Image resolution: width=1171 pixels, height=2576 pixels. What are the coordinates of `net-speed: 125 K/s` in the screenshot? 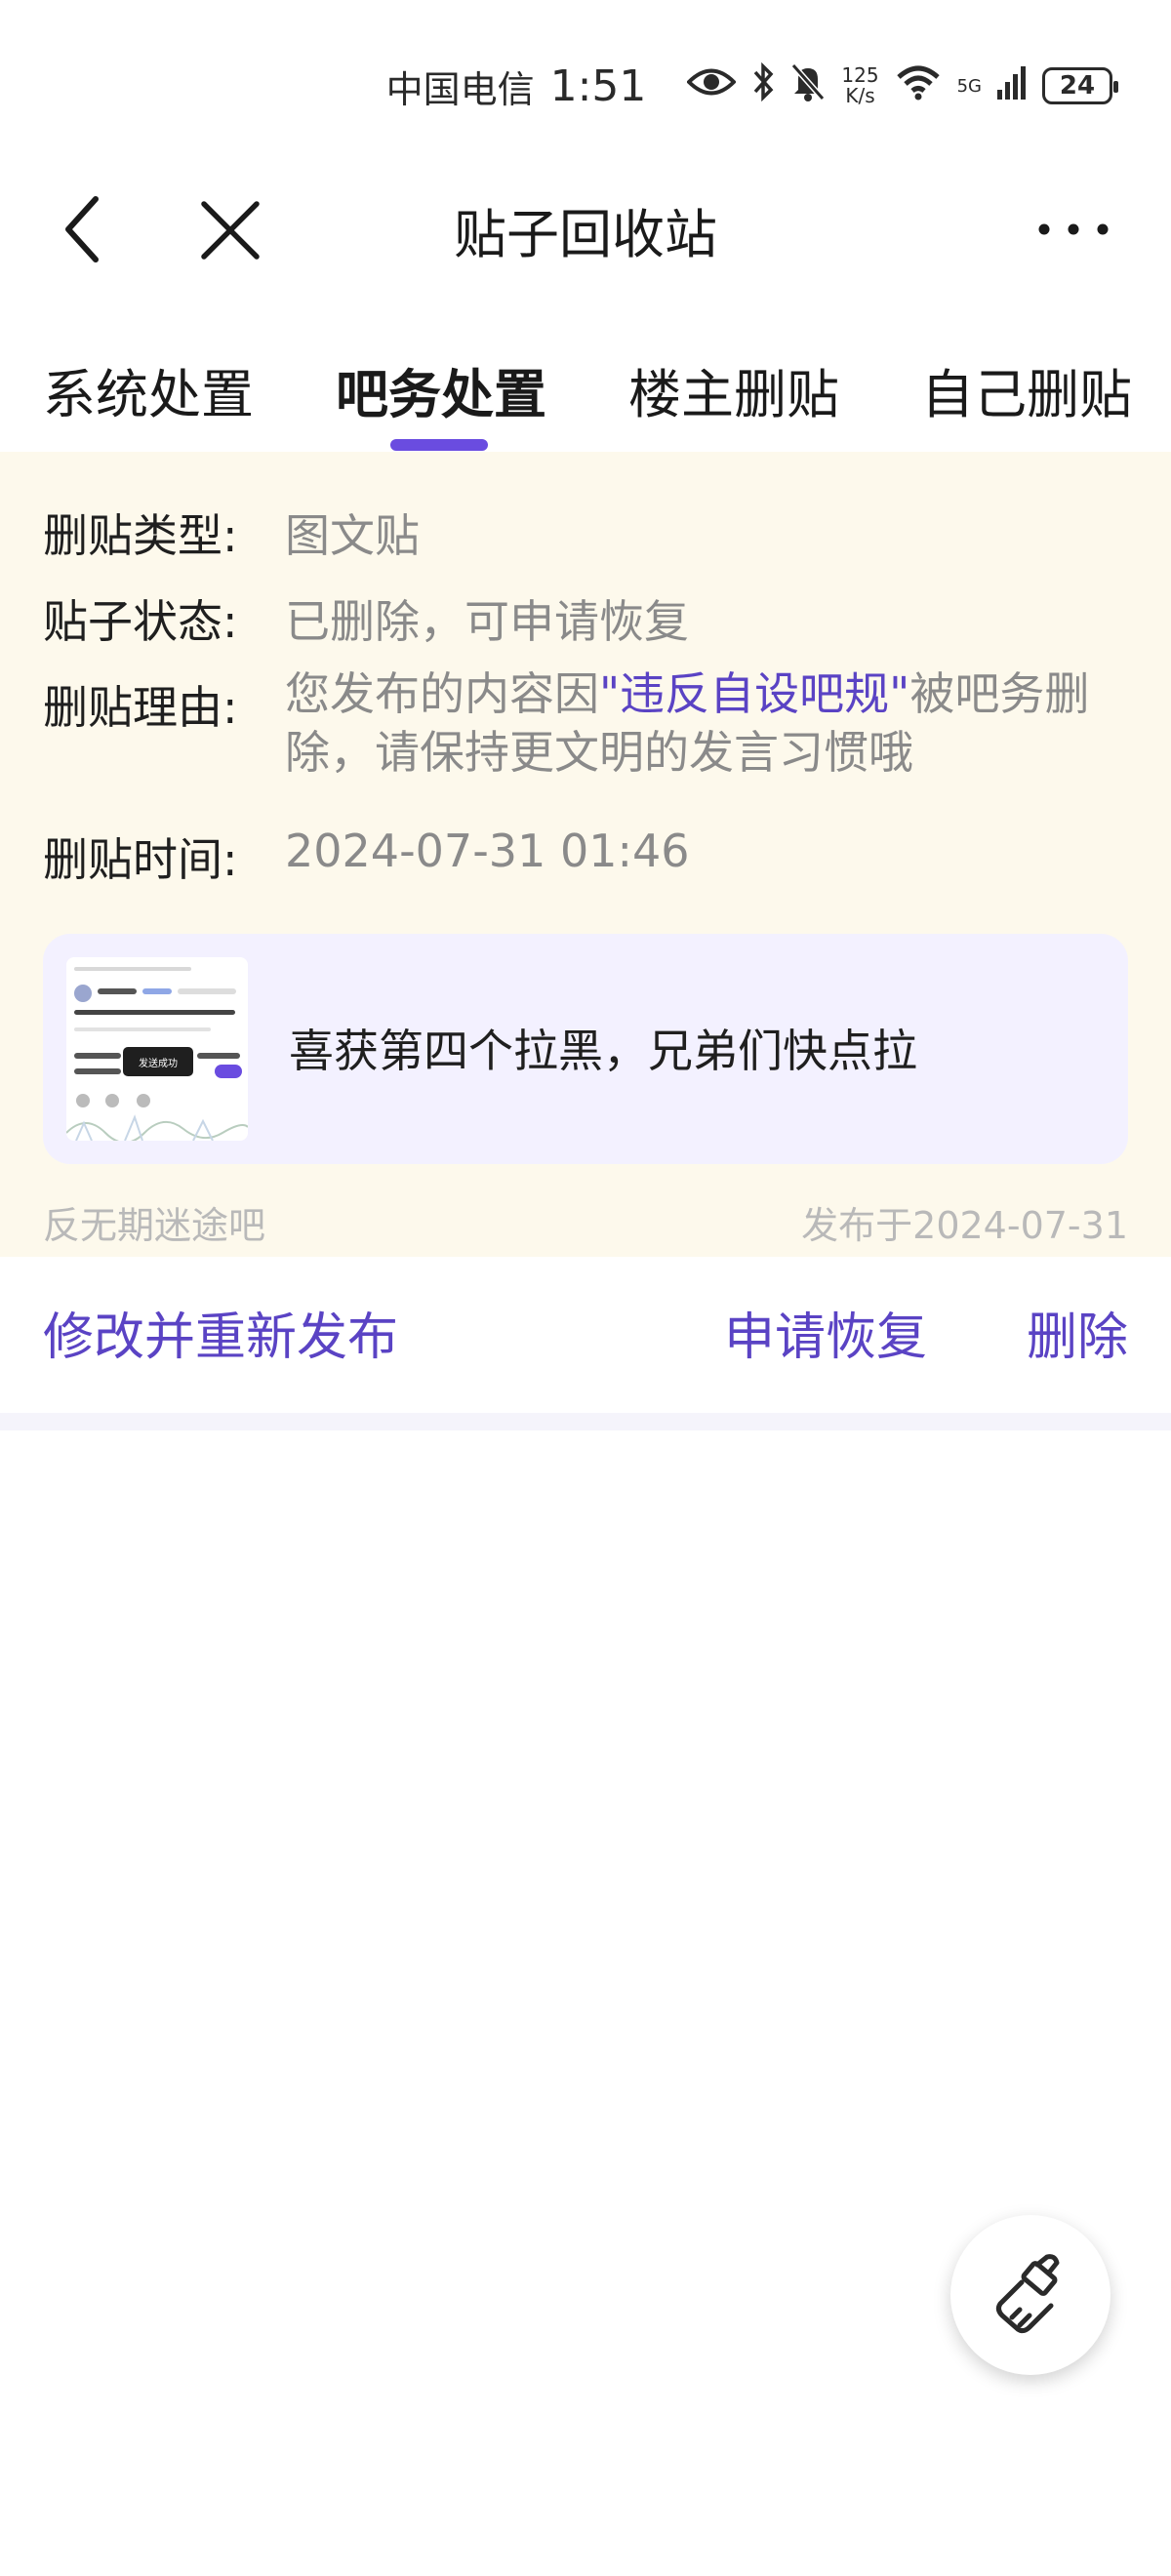 It's located at (859, 85).